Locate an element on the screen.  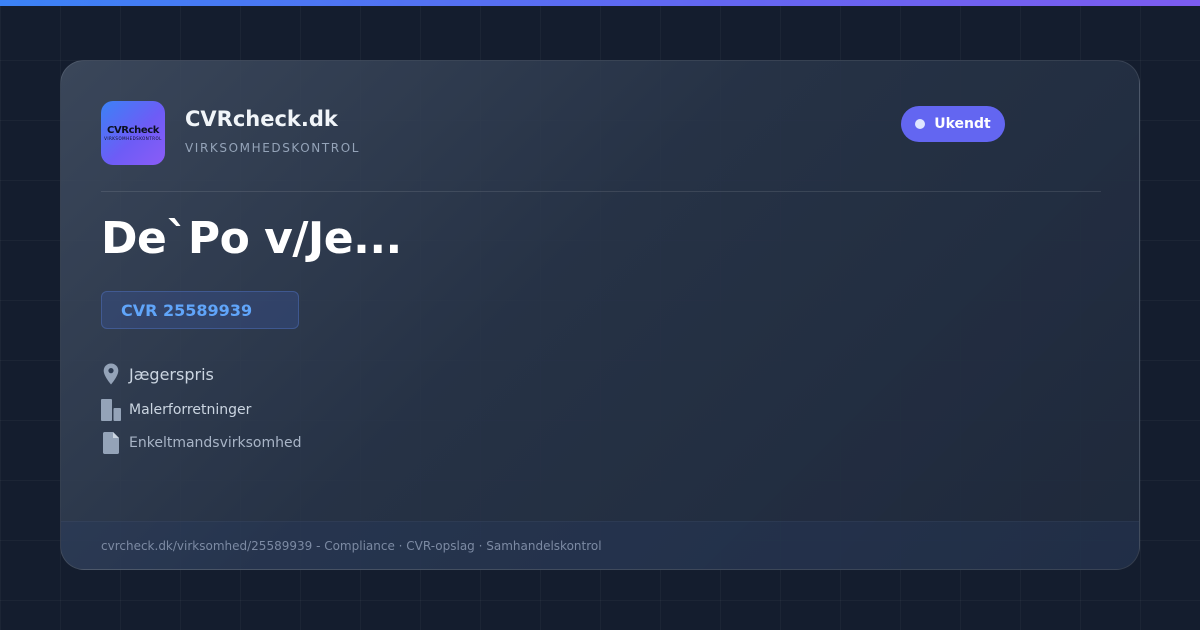
header-divider is located at coordinates (601, 191).